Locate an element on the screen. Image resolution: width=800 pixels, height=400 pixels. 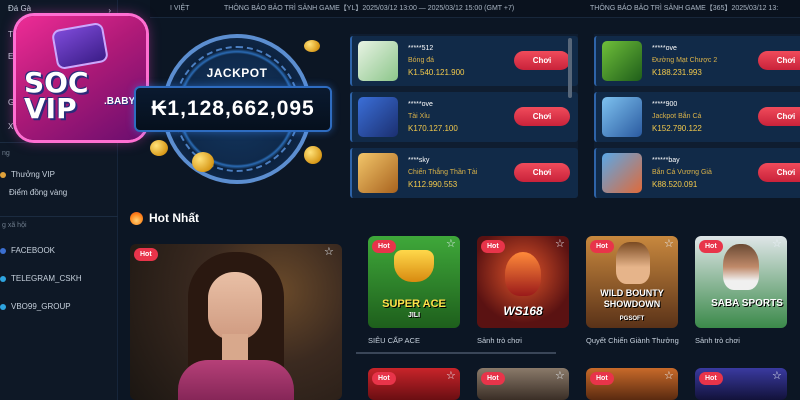
winner-game: Đường Mạt Chược 2 is located at coordinates (685, 60).